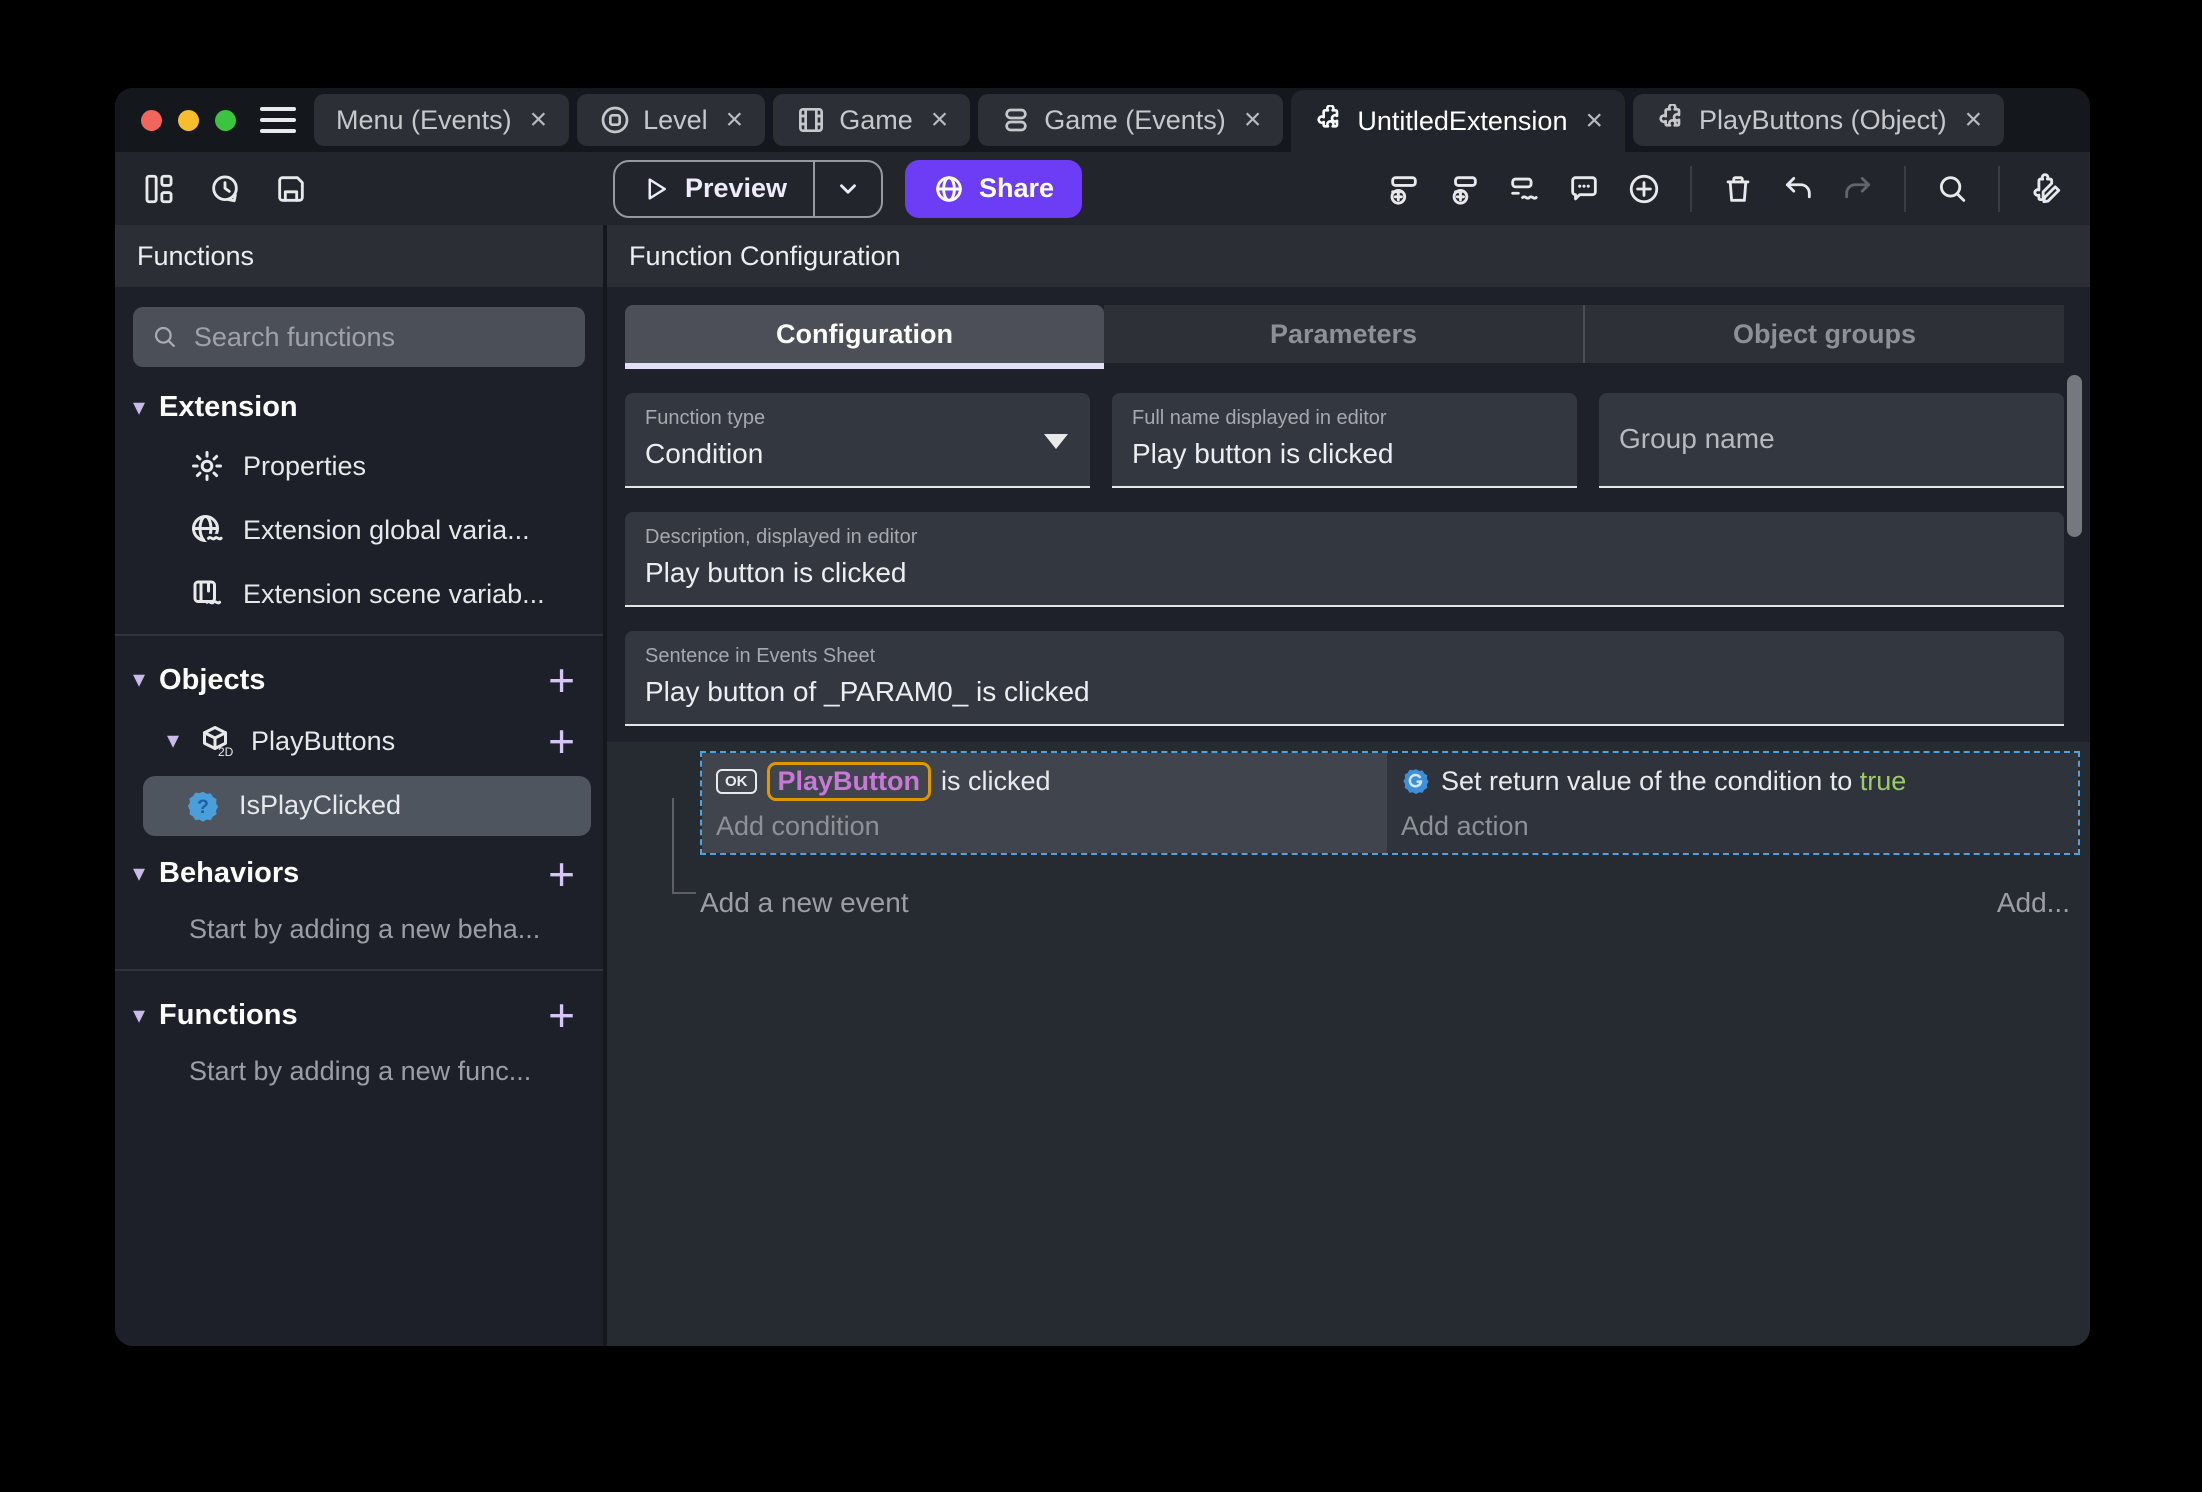 This screenshot has width=2202, height=1492. I want to click on tab-level: Level ×, so click(671, 120).